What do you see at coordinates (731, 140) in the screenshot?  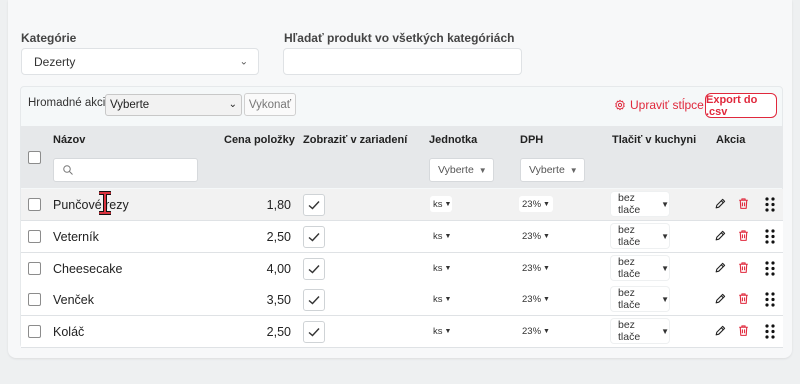 I see `header-action: Akcia` at bounding box center [731, 140].